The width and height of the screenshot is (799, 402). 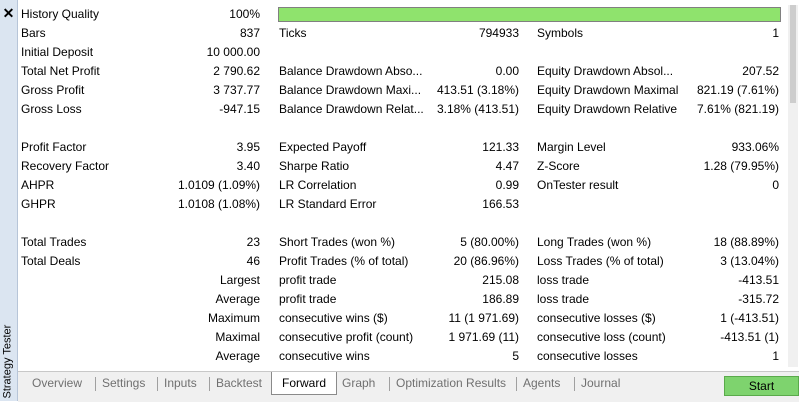 I want to click on label-cell: Total Net Profit, so click(x=60, y=71).